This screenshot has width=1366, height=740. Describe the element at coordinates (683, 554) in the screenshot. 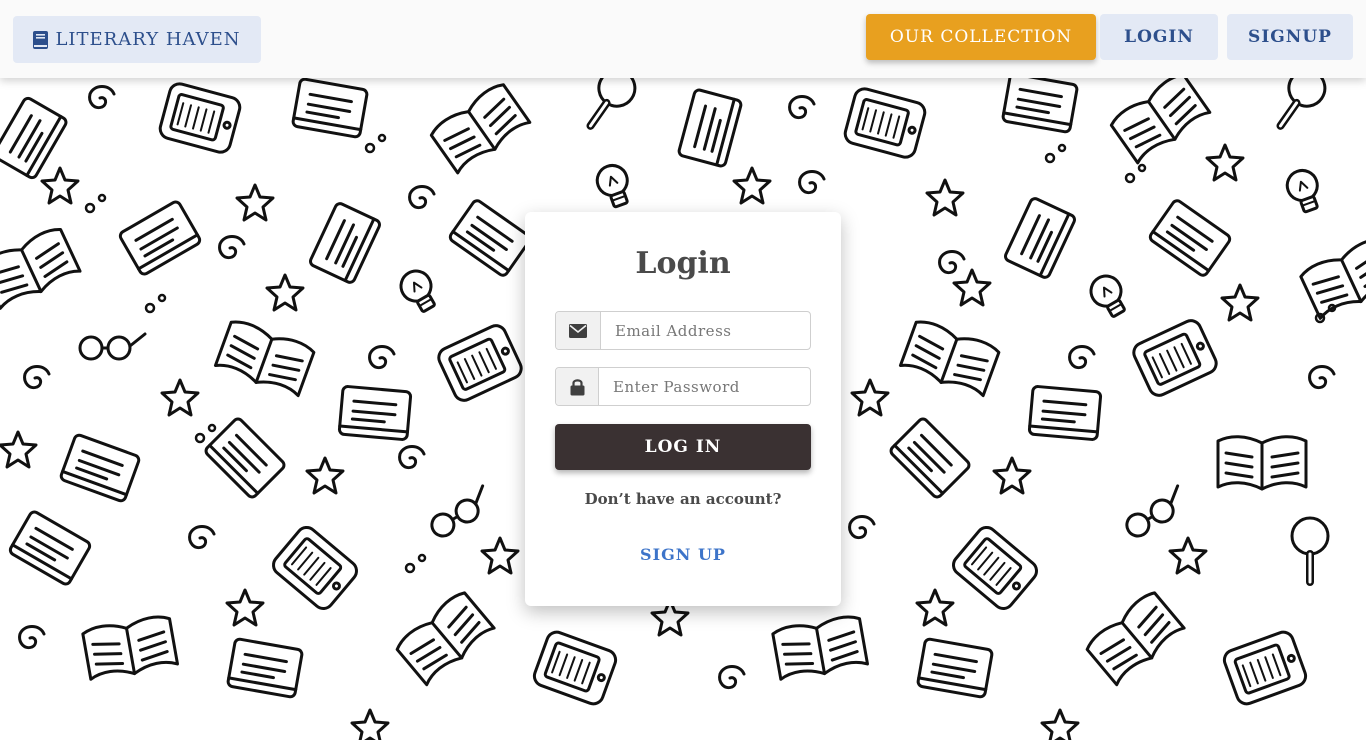

I see `signup-link: SIGN UP` at that location.